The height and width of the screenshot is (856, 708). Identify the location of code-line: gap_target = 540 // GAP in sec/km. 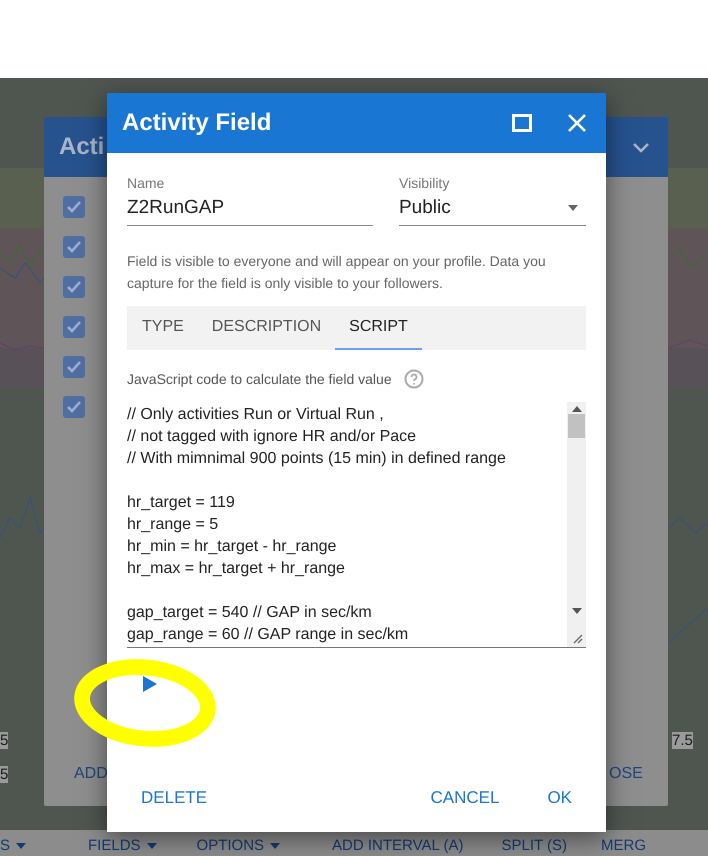
(250, 613).